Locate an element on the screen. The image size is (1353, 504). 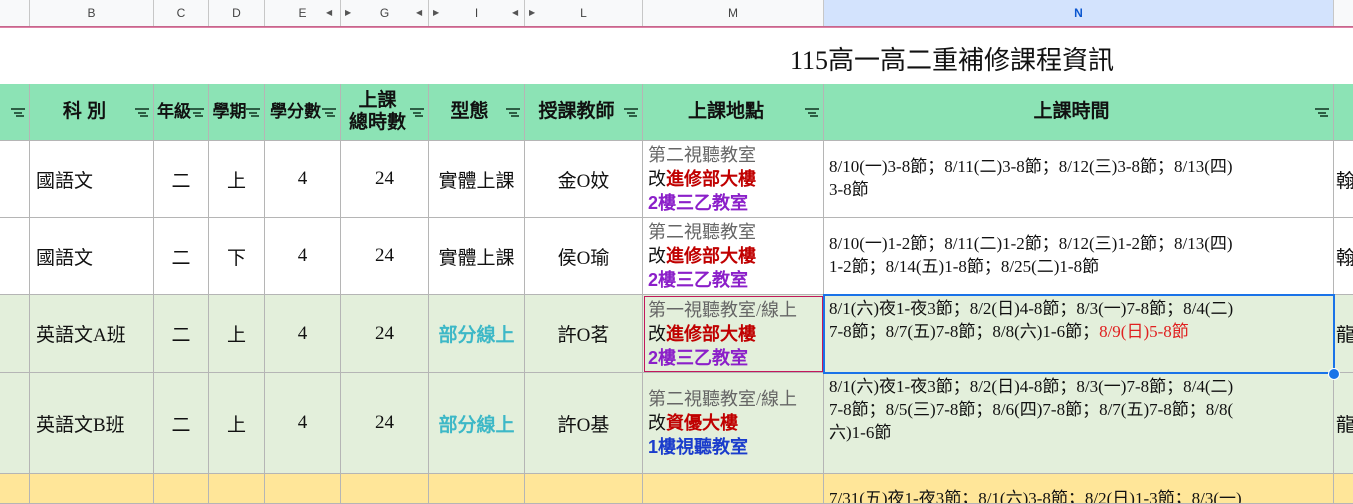
header-time: 上課時間 is located at coordinates (1079, 112).